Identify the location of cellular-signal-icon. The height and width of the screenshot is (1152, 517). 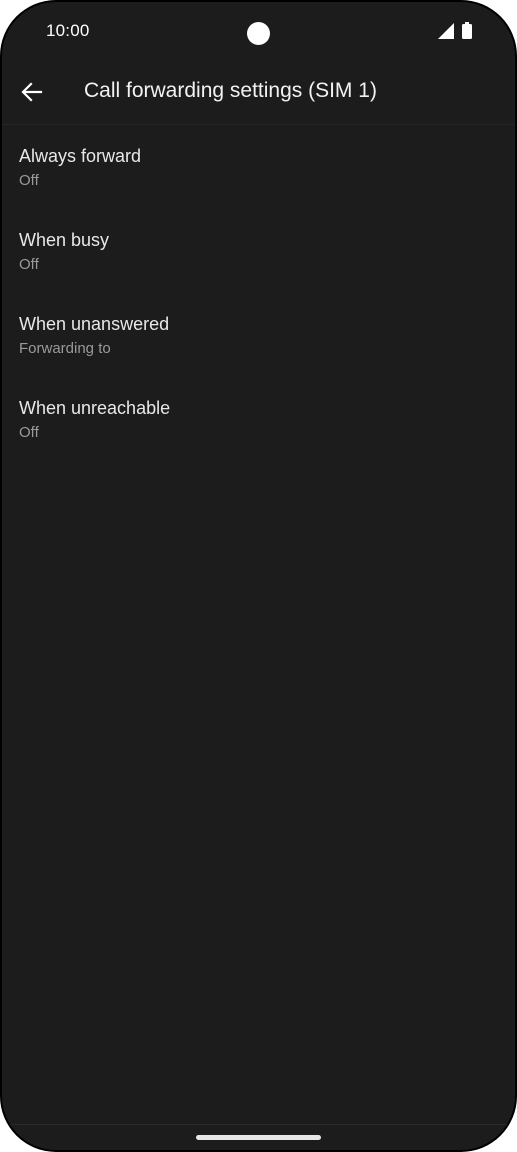
(446, 31).